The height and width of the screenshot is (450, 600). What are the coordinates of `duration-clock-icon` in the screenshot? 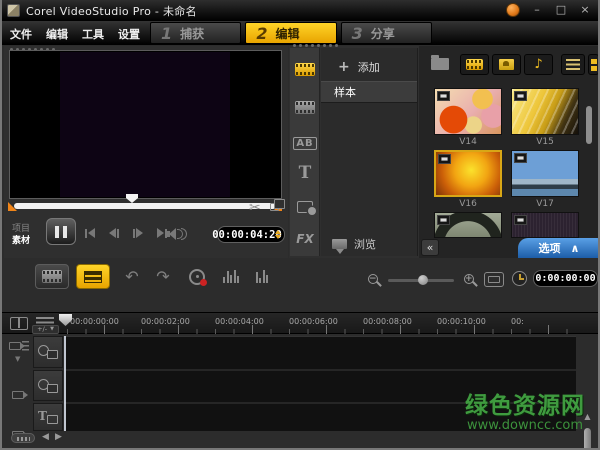 It's located at (519, 278).